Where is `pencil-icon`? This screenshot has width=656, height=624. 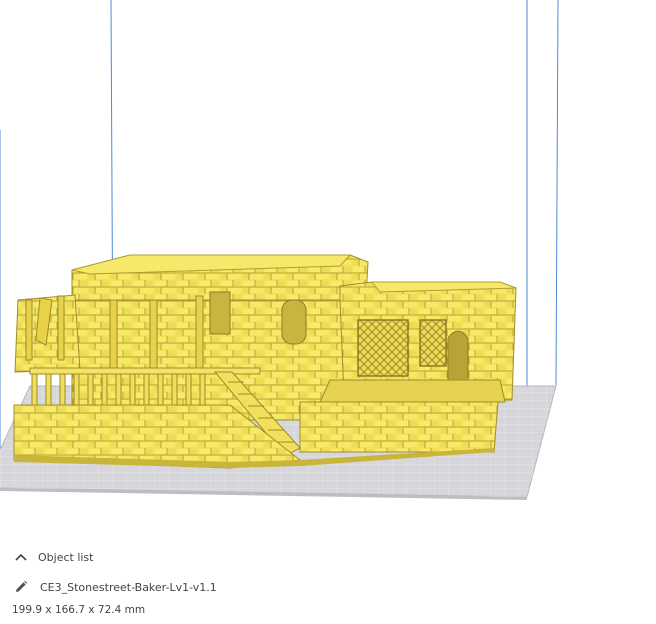 pencil-icon is located at coordinates (21, 587).